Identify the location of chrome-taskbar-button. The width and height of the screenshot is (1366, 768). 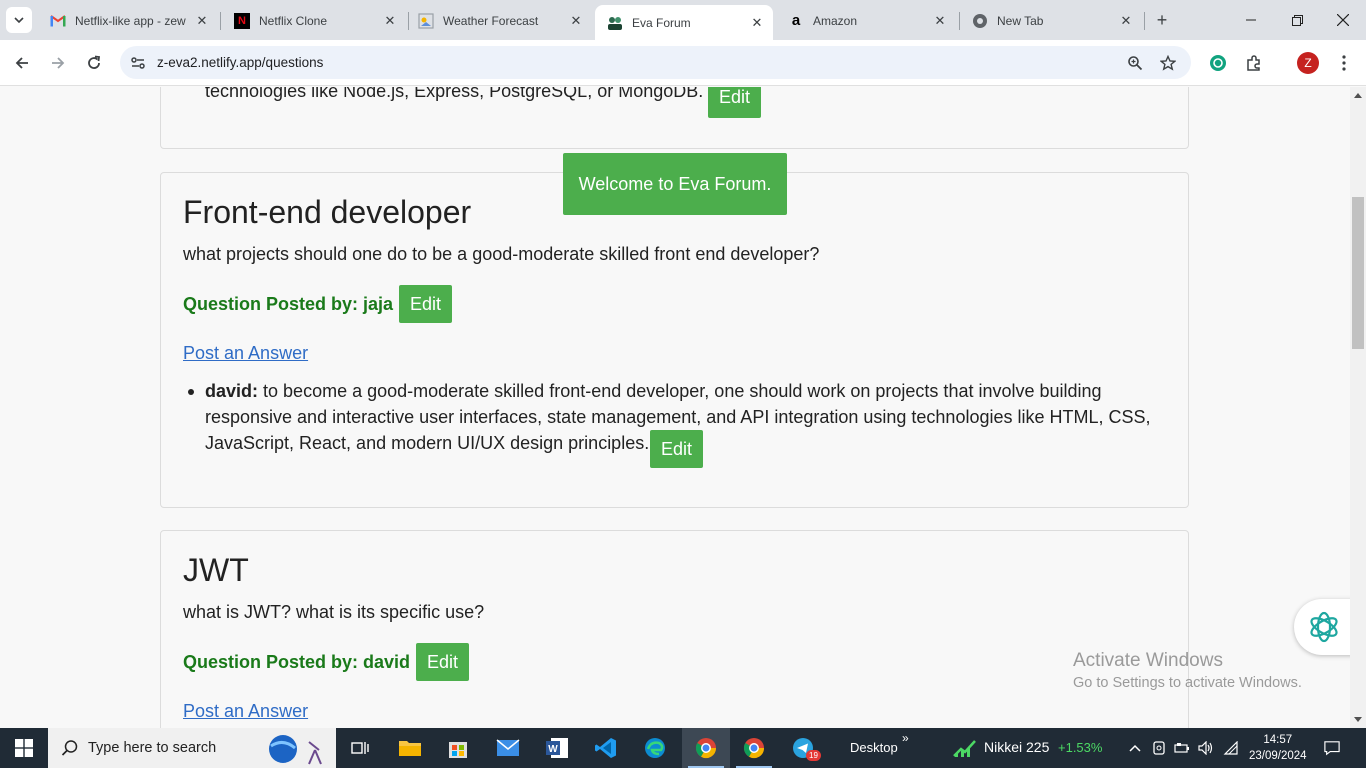
(706, 748).